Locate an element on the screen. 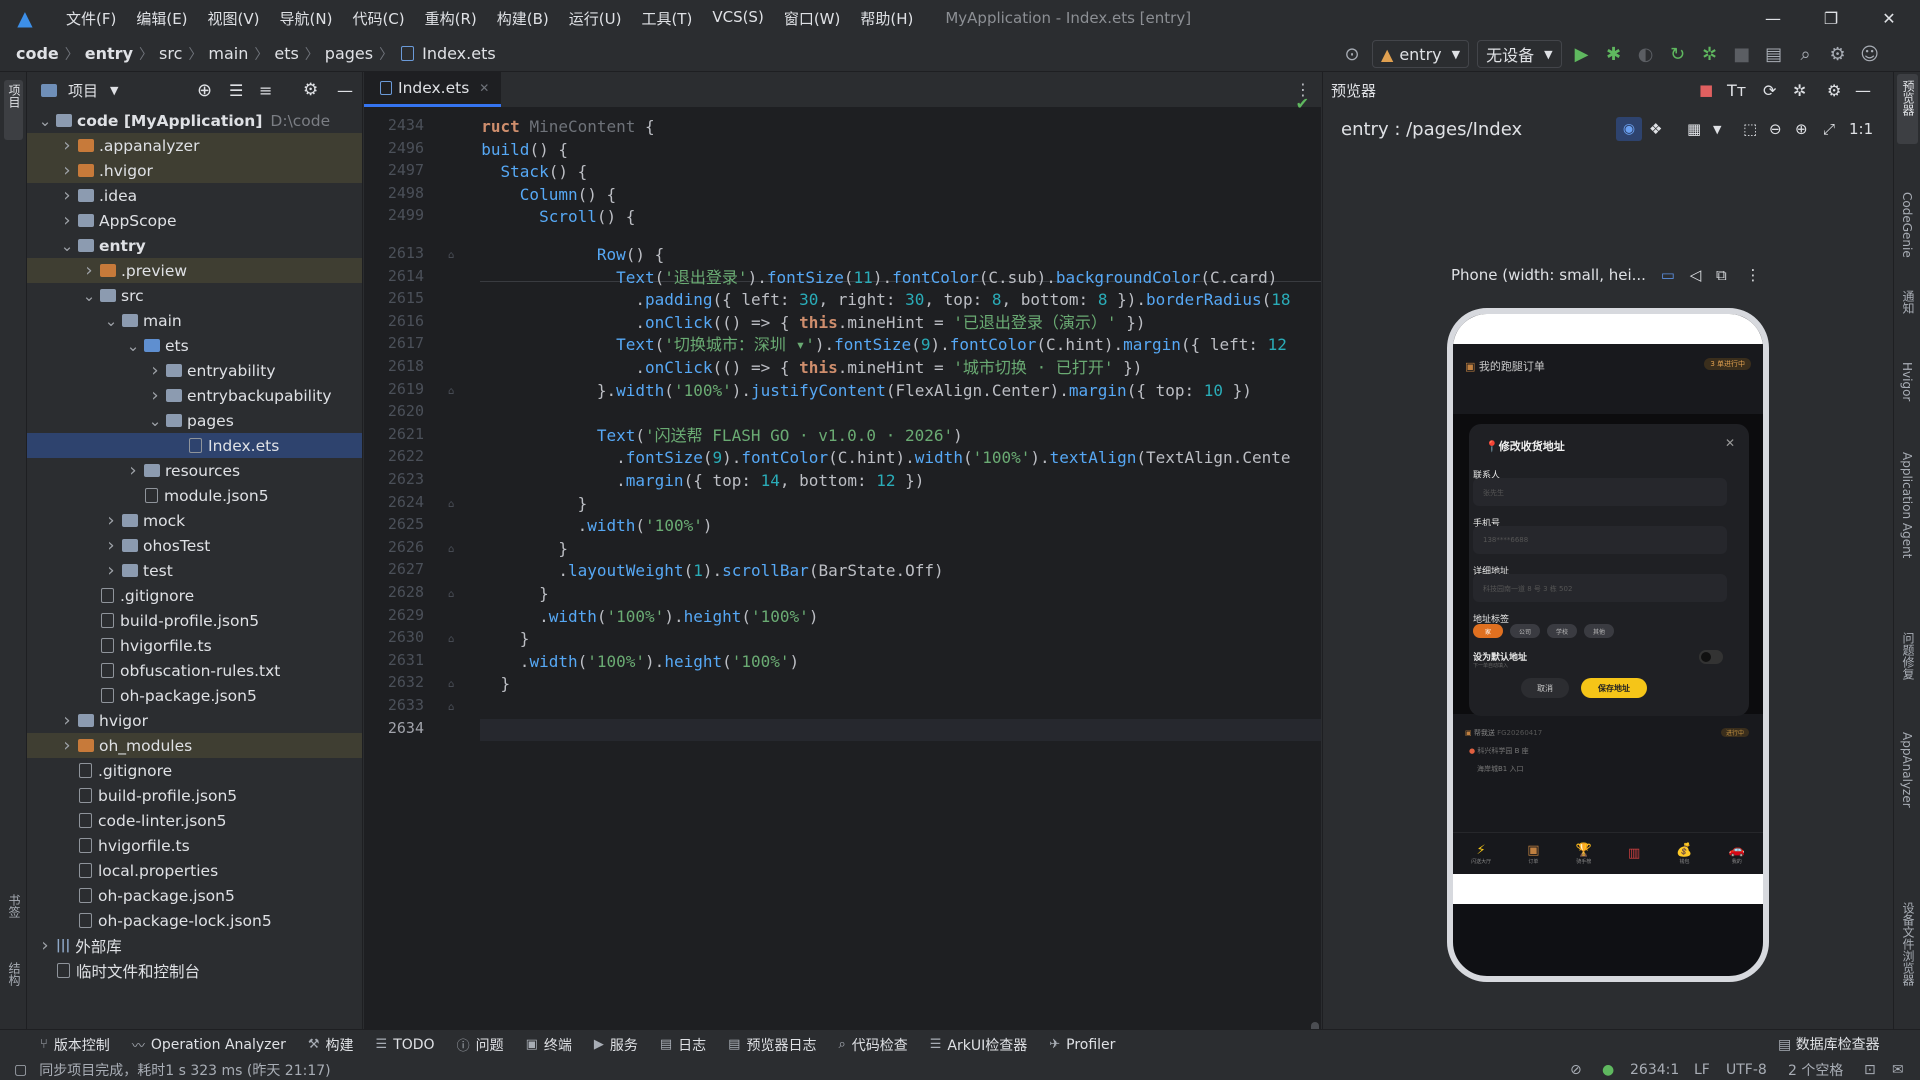 This screenshot has height=1080, width=1920. device-manager-icon: ▤ is located at coordinates (1774, 54).